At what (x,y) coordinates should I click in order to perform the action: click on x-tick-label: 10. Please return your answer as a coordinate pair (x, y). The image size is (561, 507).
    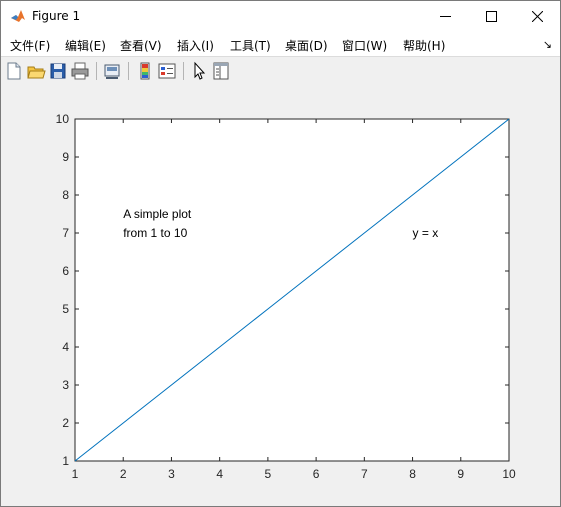
    Looking at the image, I should click on (509, 474).